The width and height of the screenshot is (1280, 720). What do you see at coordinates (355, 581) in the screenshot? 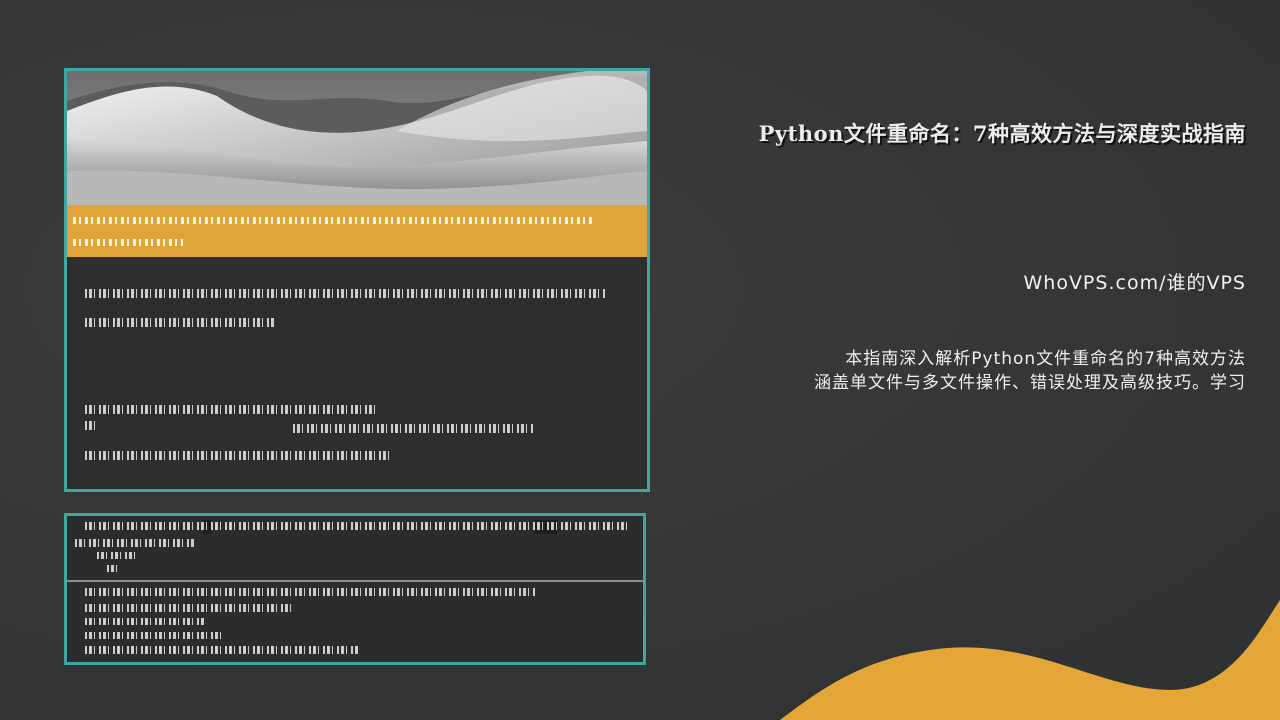
I see `table-divider` at bounding box center [355, 581].